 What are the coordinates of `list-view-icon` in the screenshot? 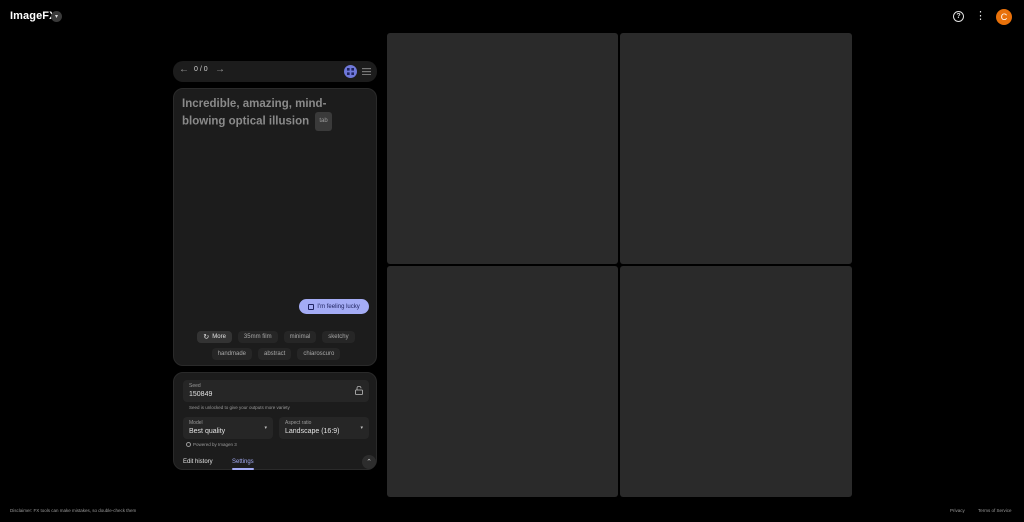 It's located at (366, 71).